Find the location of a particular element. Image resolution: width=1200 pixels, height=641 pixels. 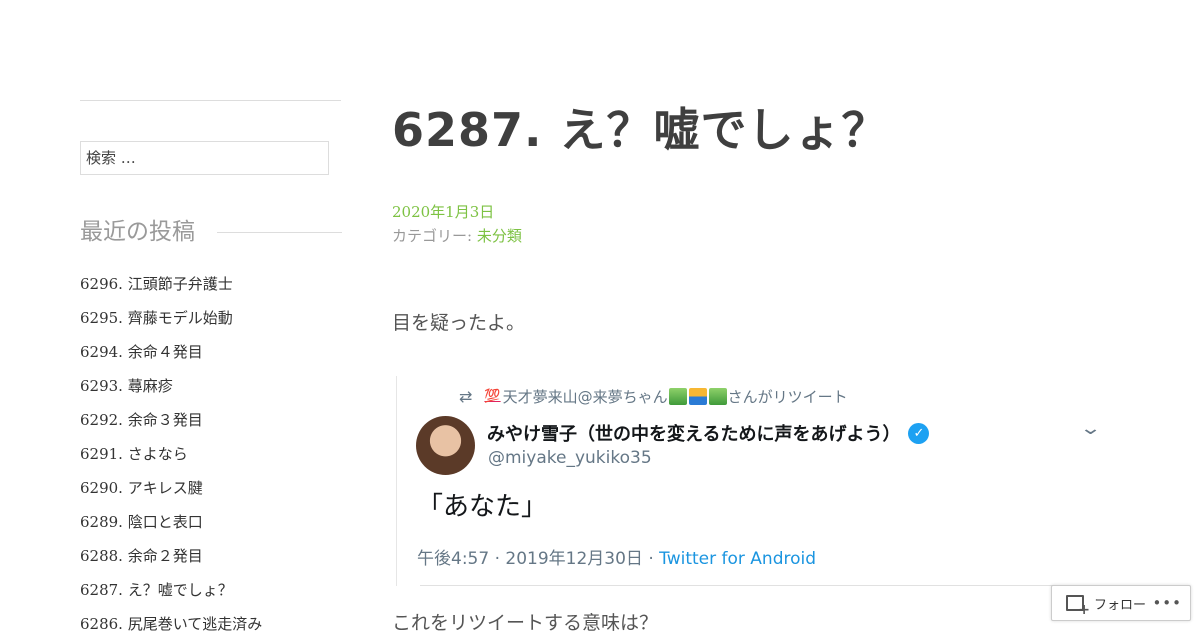

recent-post-link: 6295. 齊藤モデル始動 is located at coordinates (211, 318).